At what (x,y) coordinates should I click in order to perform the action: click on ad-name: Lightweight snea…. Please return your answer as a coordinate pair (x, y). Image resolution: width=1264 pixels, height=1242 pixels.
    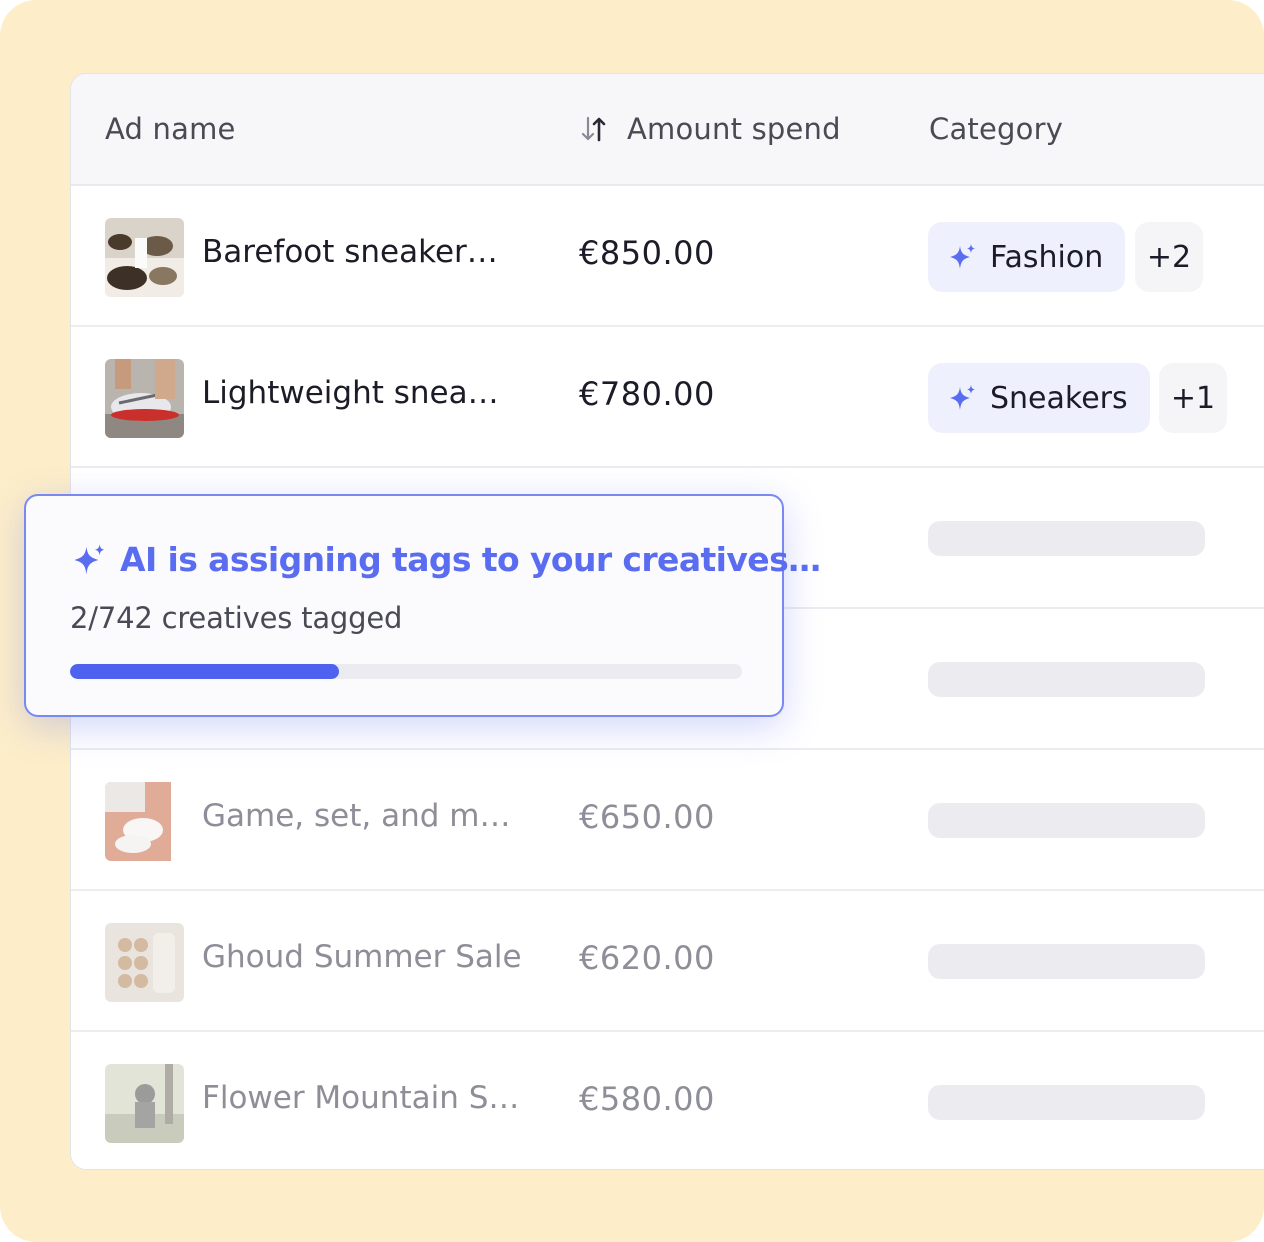
    Looking at the image, I should click on (350, 393).